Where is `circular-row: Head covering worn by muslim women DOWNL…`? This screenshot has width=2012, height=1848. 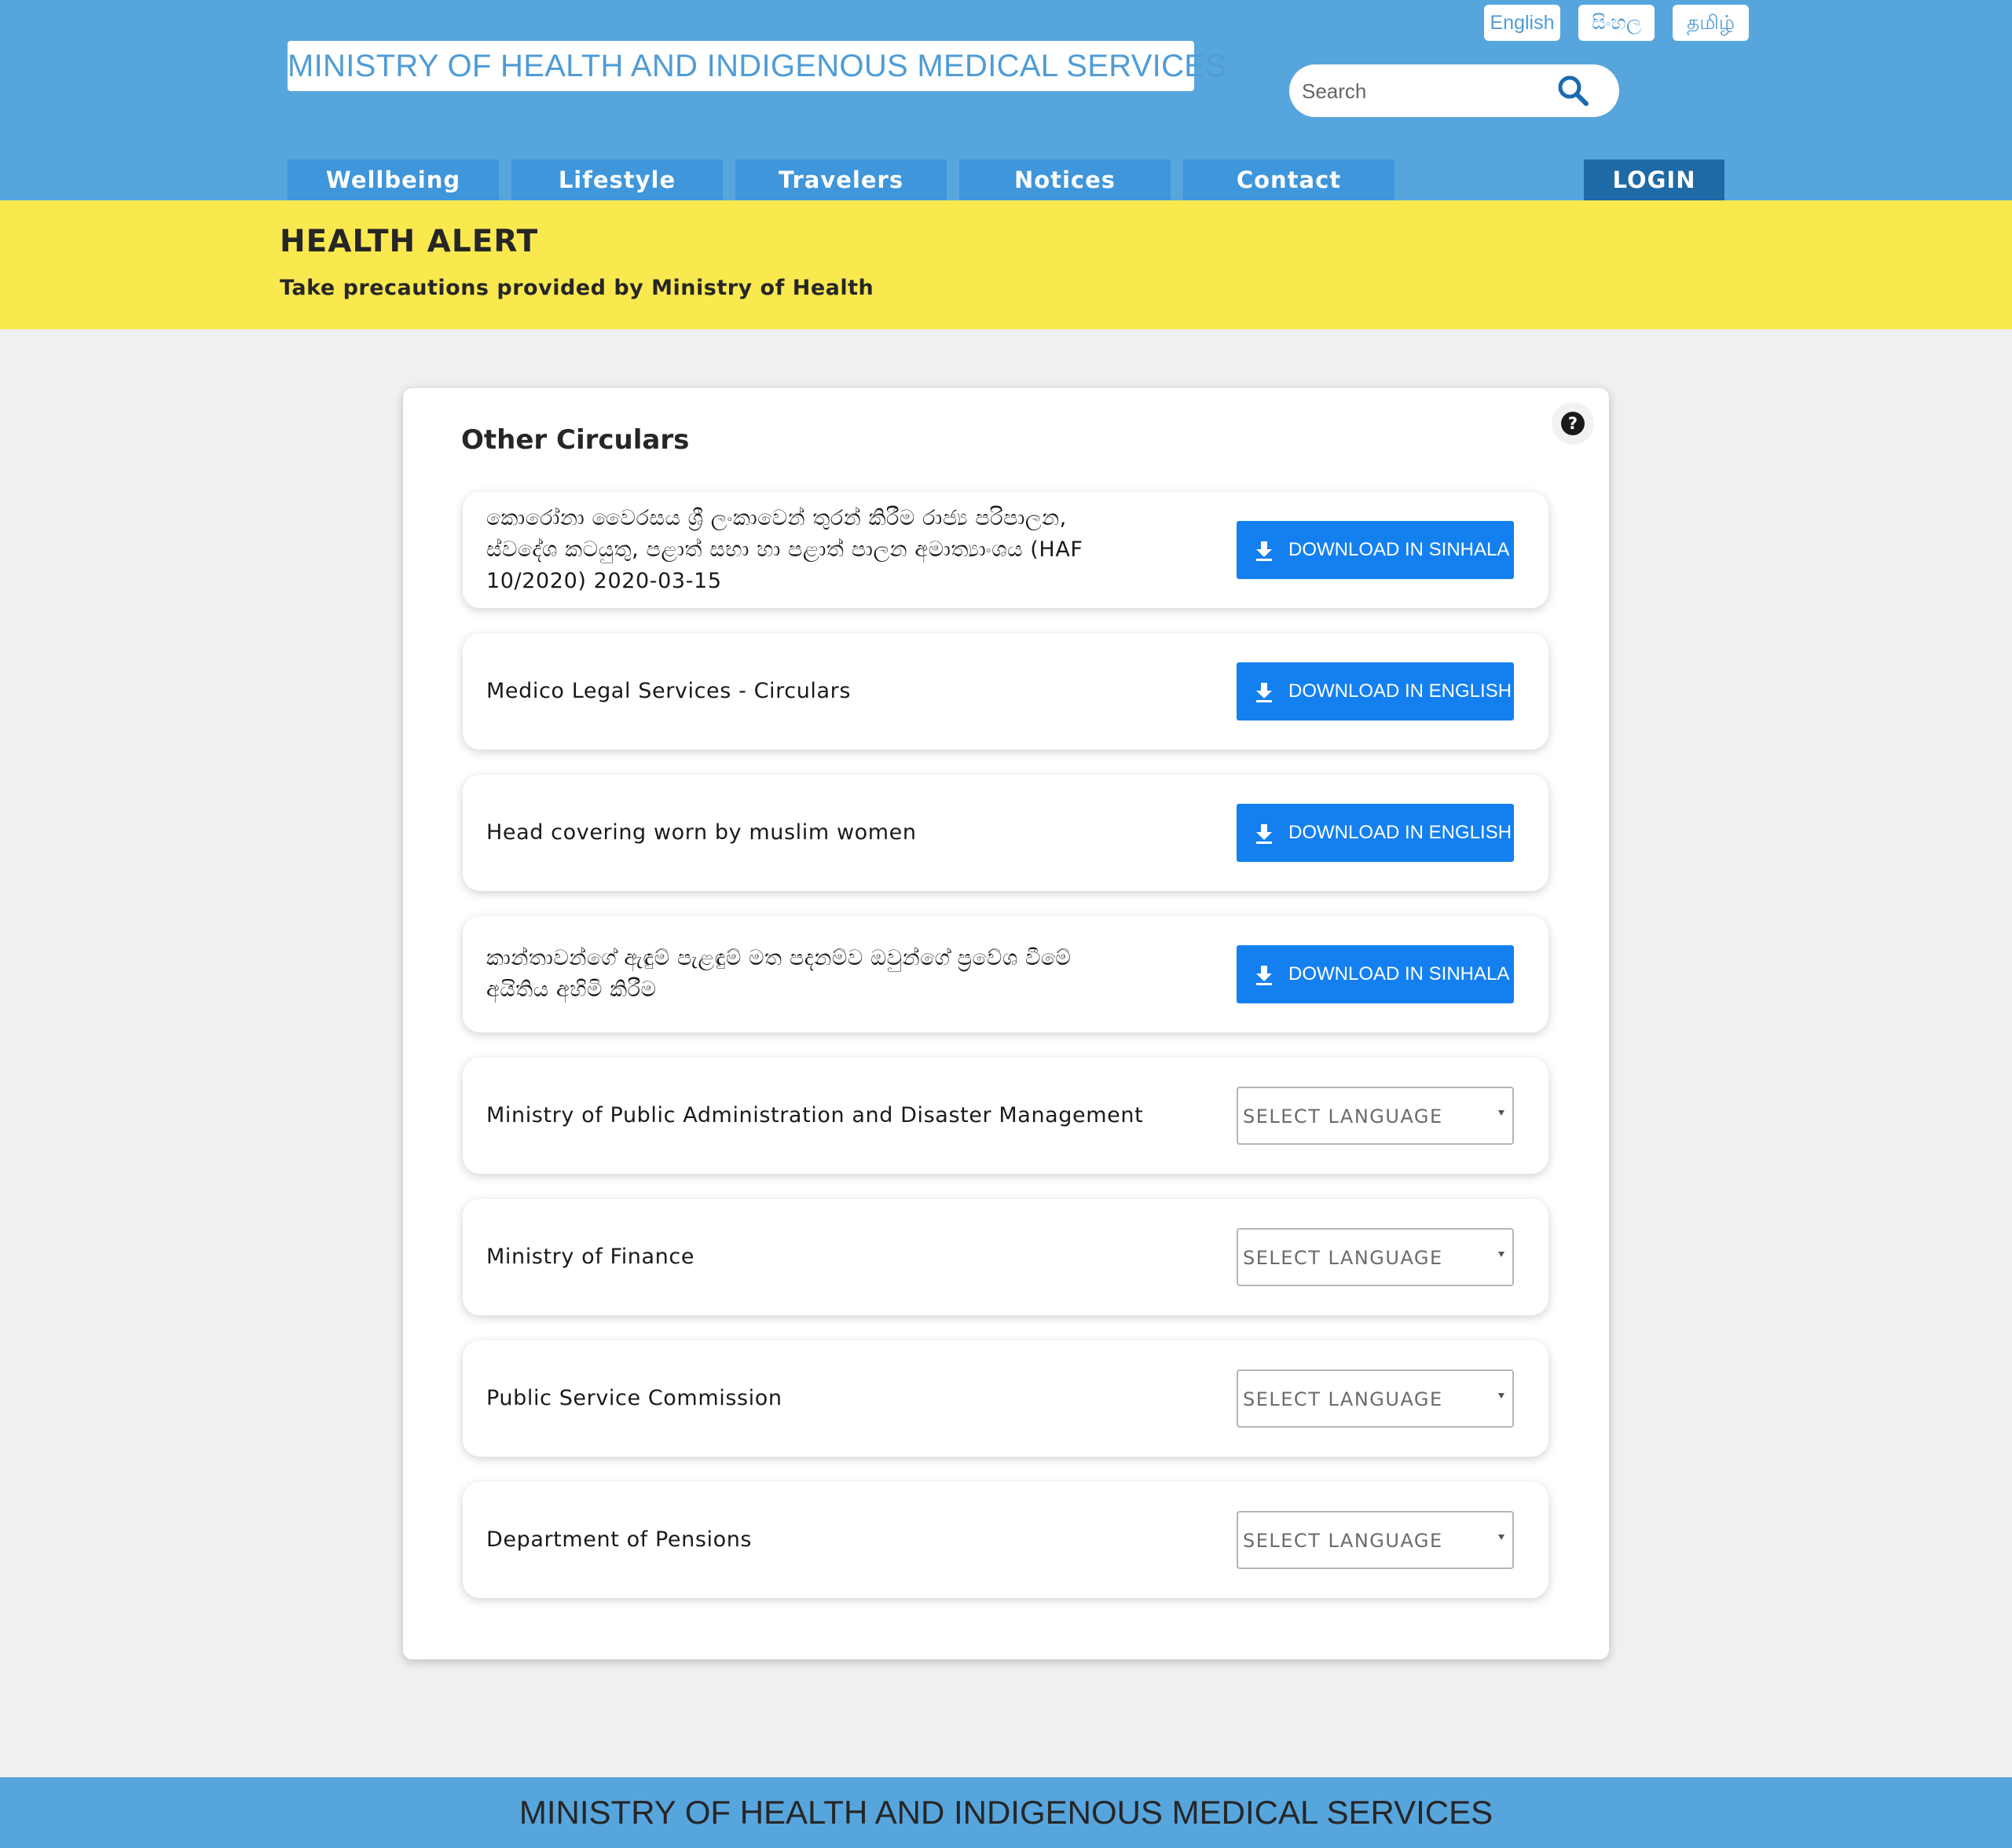 circular-row: Head covering worn by muslim women DOWNL… is located at coordinates (1005, 833).